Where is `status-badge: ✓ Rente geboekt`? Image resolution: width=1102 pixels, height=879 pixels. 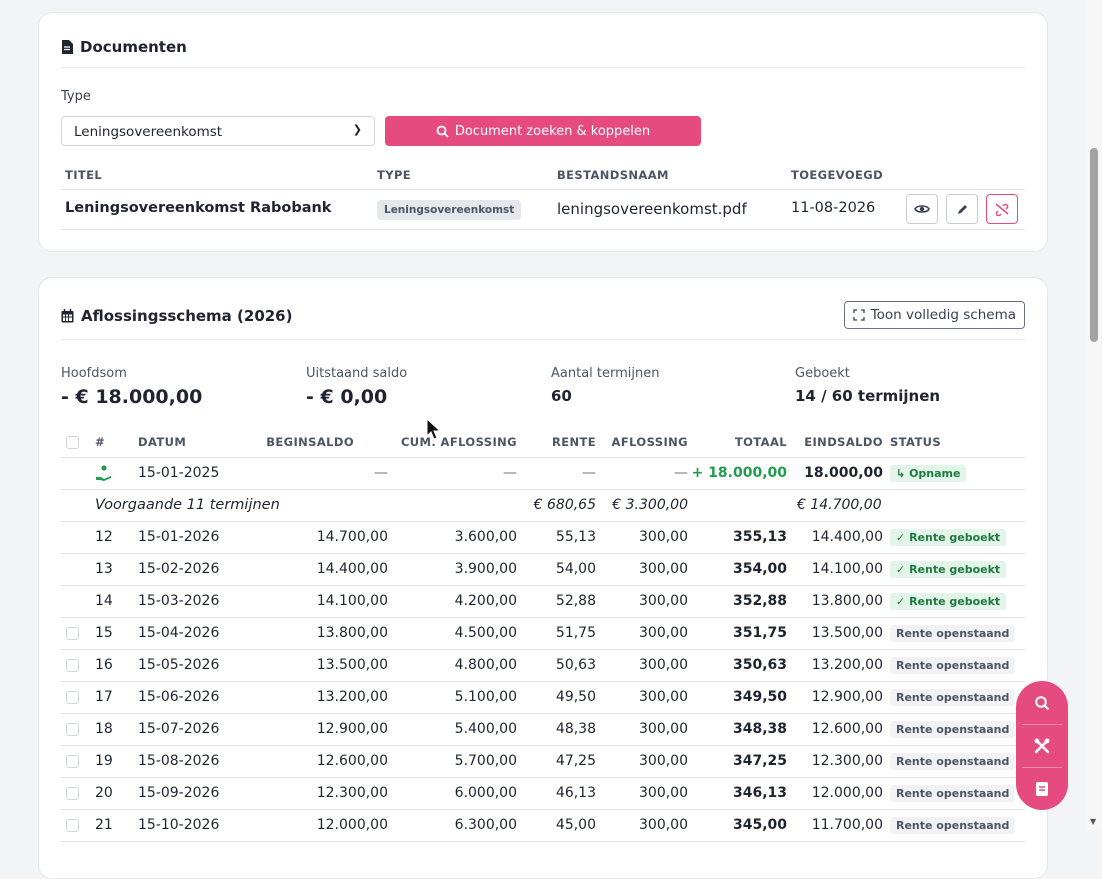 status-badge: ✓ Rente geboekt is located at coordinates (948, 537).